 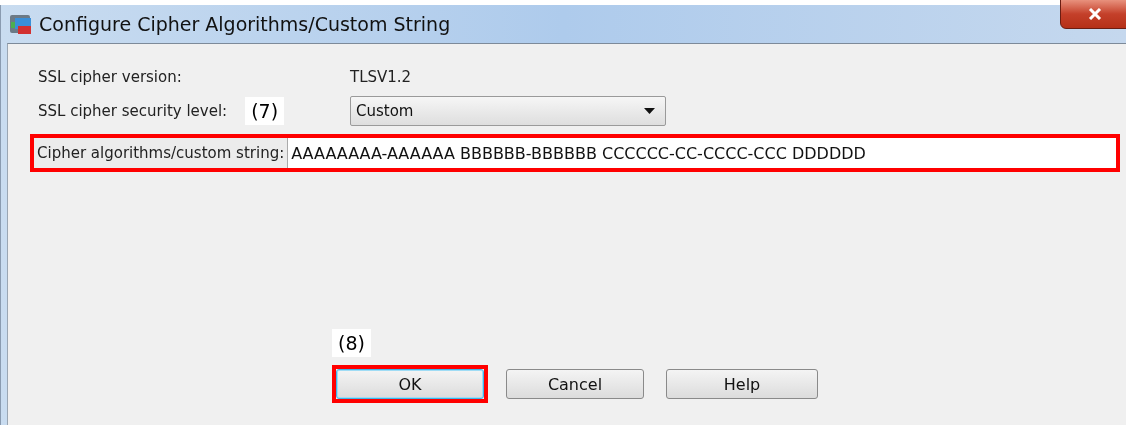 I want to click on close-icon, so click(x=1095, y=14).